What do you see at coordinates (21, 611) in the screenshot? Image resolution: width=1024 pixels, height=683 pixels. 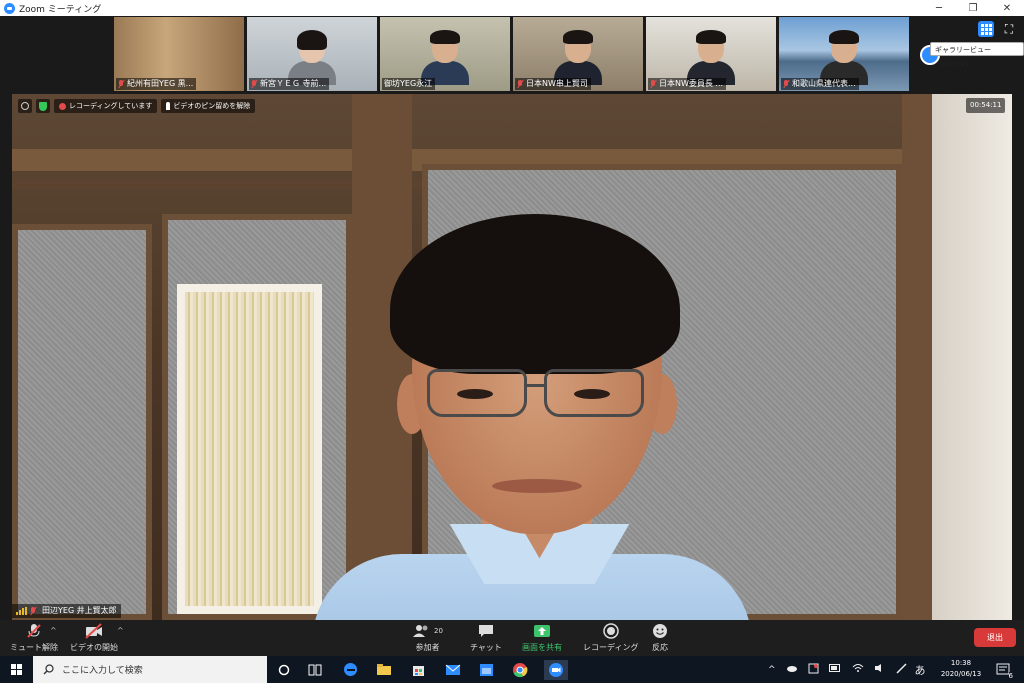 I see `signal-icon` at bounding box center [21, 611].